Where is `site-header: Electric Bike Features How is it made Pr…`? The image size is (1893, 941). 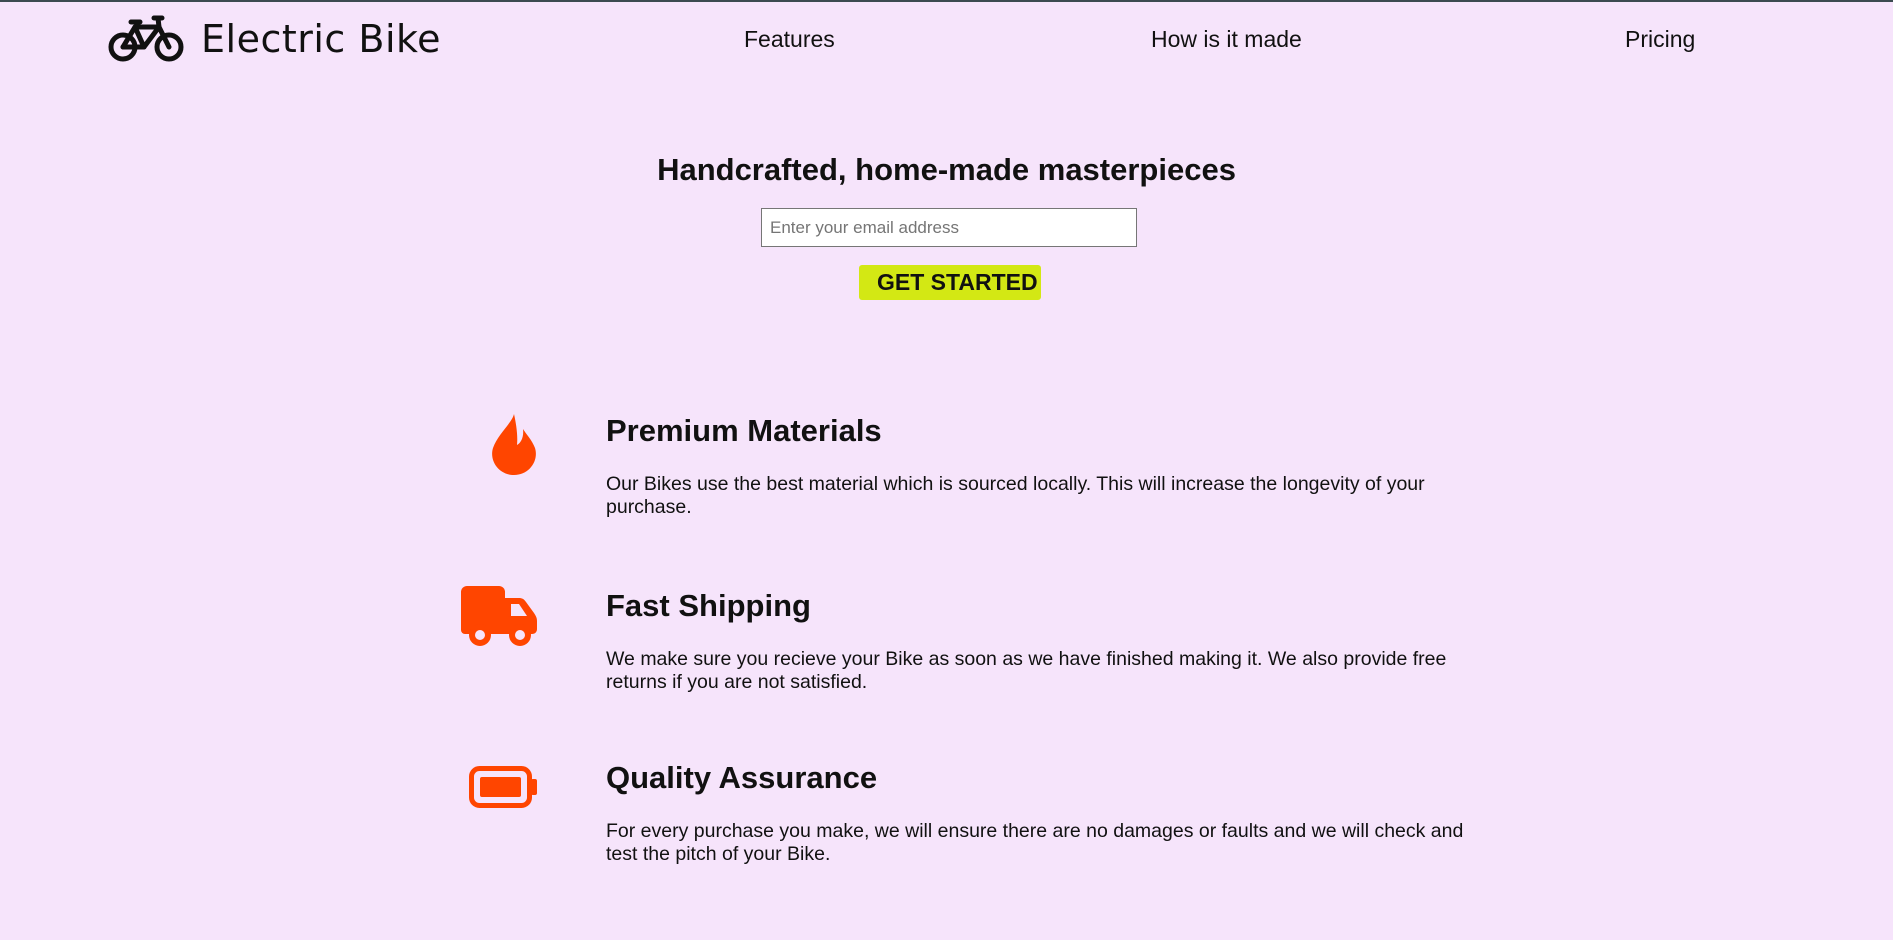
site-header: Electric Bike Features How is it made Pr… is located at coordinates (946, 41).